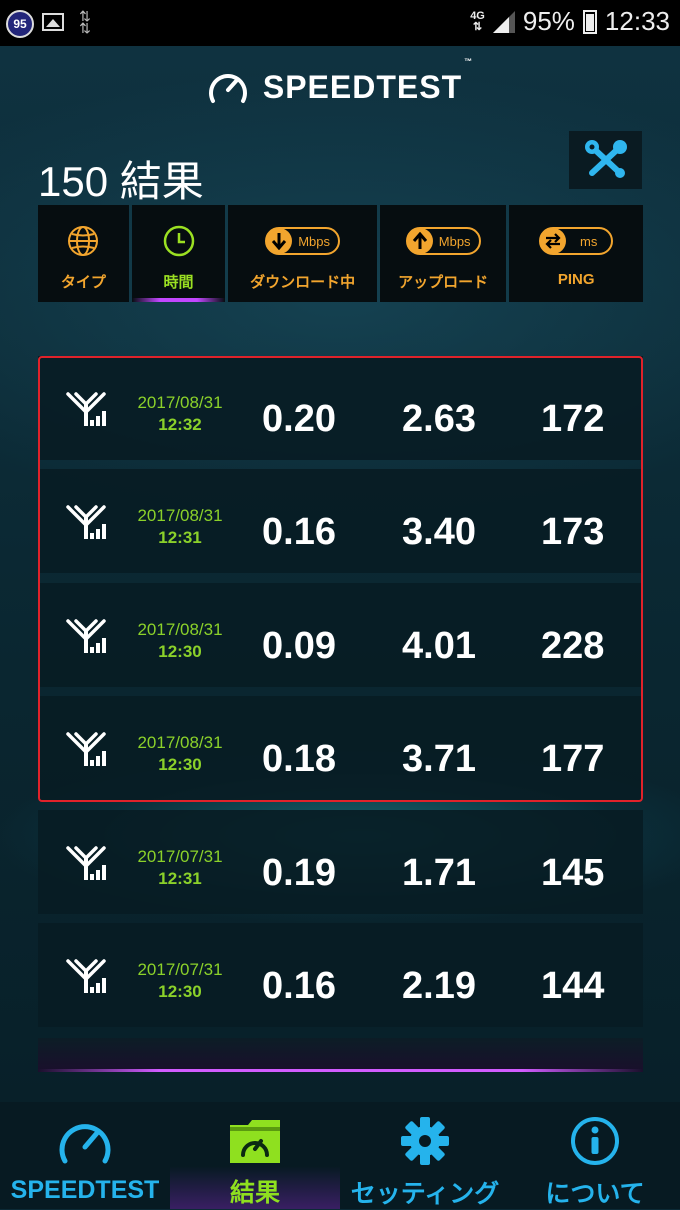 This screenshot has width=680, height=1210. What do you see at coordinates (340, 408) in the screenshot?
I see `result-row: 2017/08/31 12:32 0.20 2.63 172` at bounding box center [340, 408].